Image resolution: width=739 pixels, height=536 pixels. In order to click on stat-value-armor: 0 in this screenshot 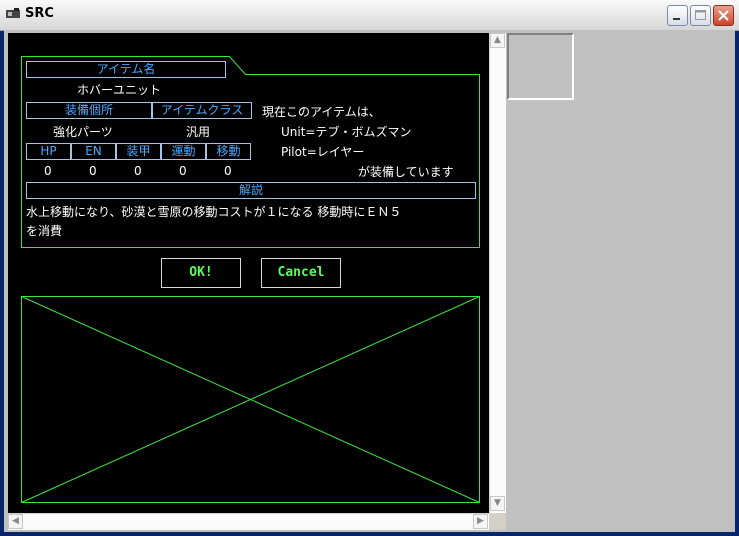, I will do `click(138, 171)`.